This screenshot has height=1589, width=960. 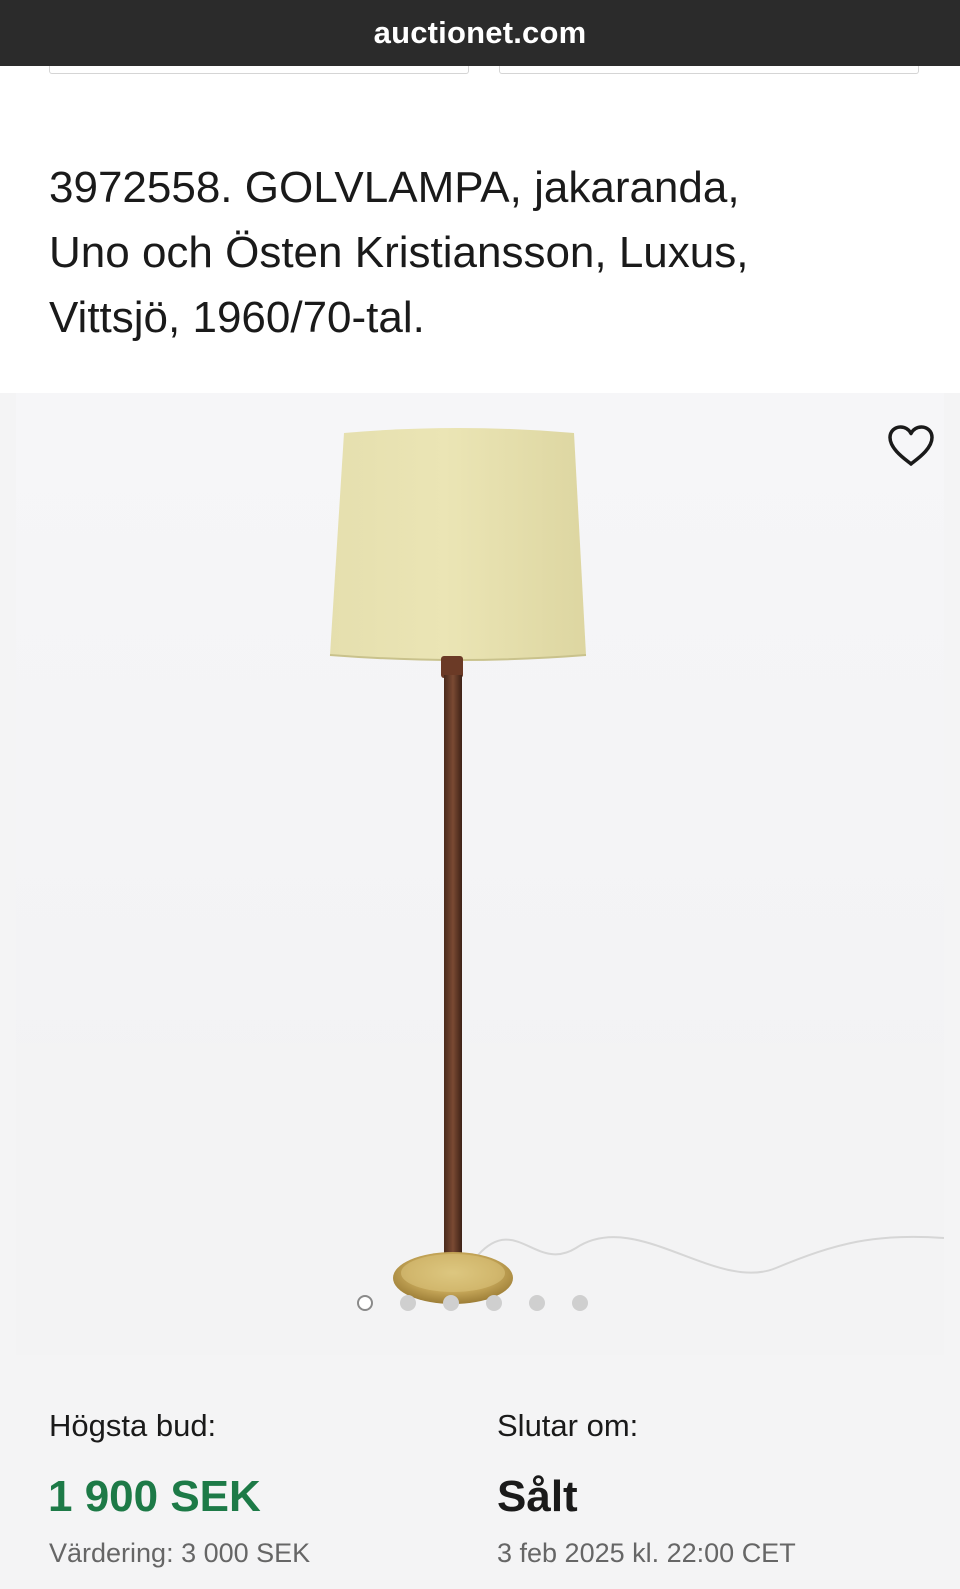 I want to click on favorite-button, so click(x=911, y=446).